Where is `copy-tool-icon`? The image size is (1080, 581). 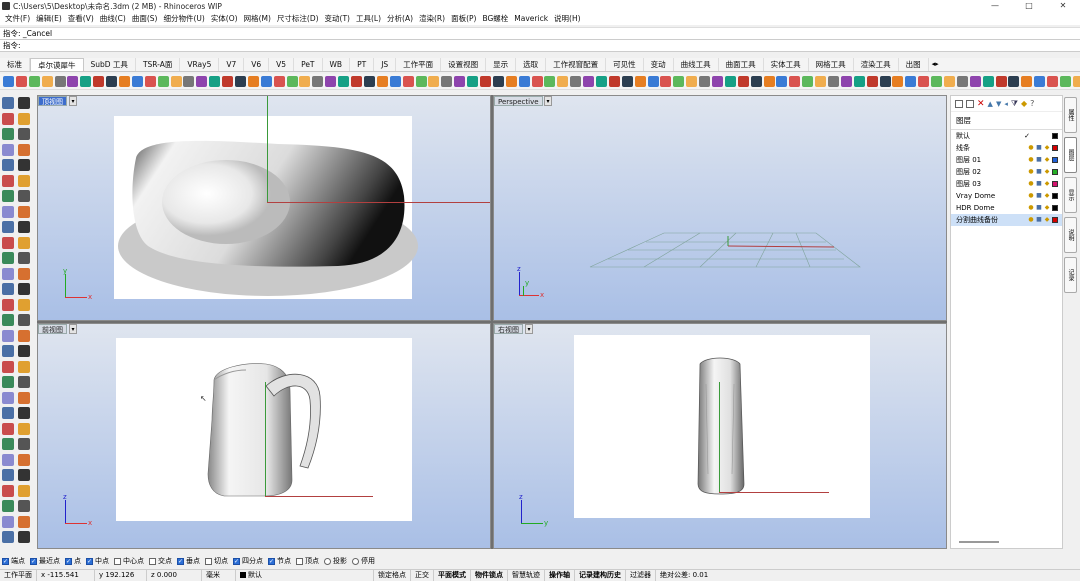
copy-tool-icon is located at coordinates (24, 289).